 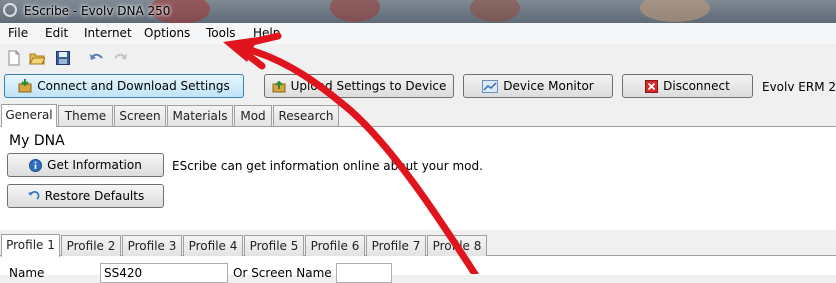 What do you see at coordinates (27, 273) in the screenshot?
I see `profile-name-label: Name` at bounding box center [27, 273].